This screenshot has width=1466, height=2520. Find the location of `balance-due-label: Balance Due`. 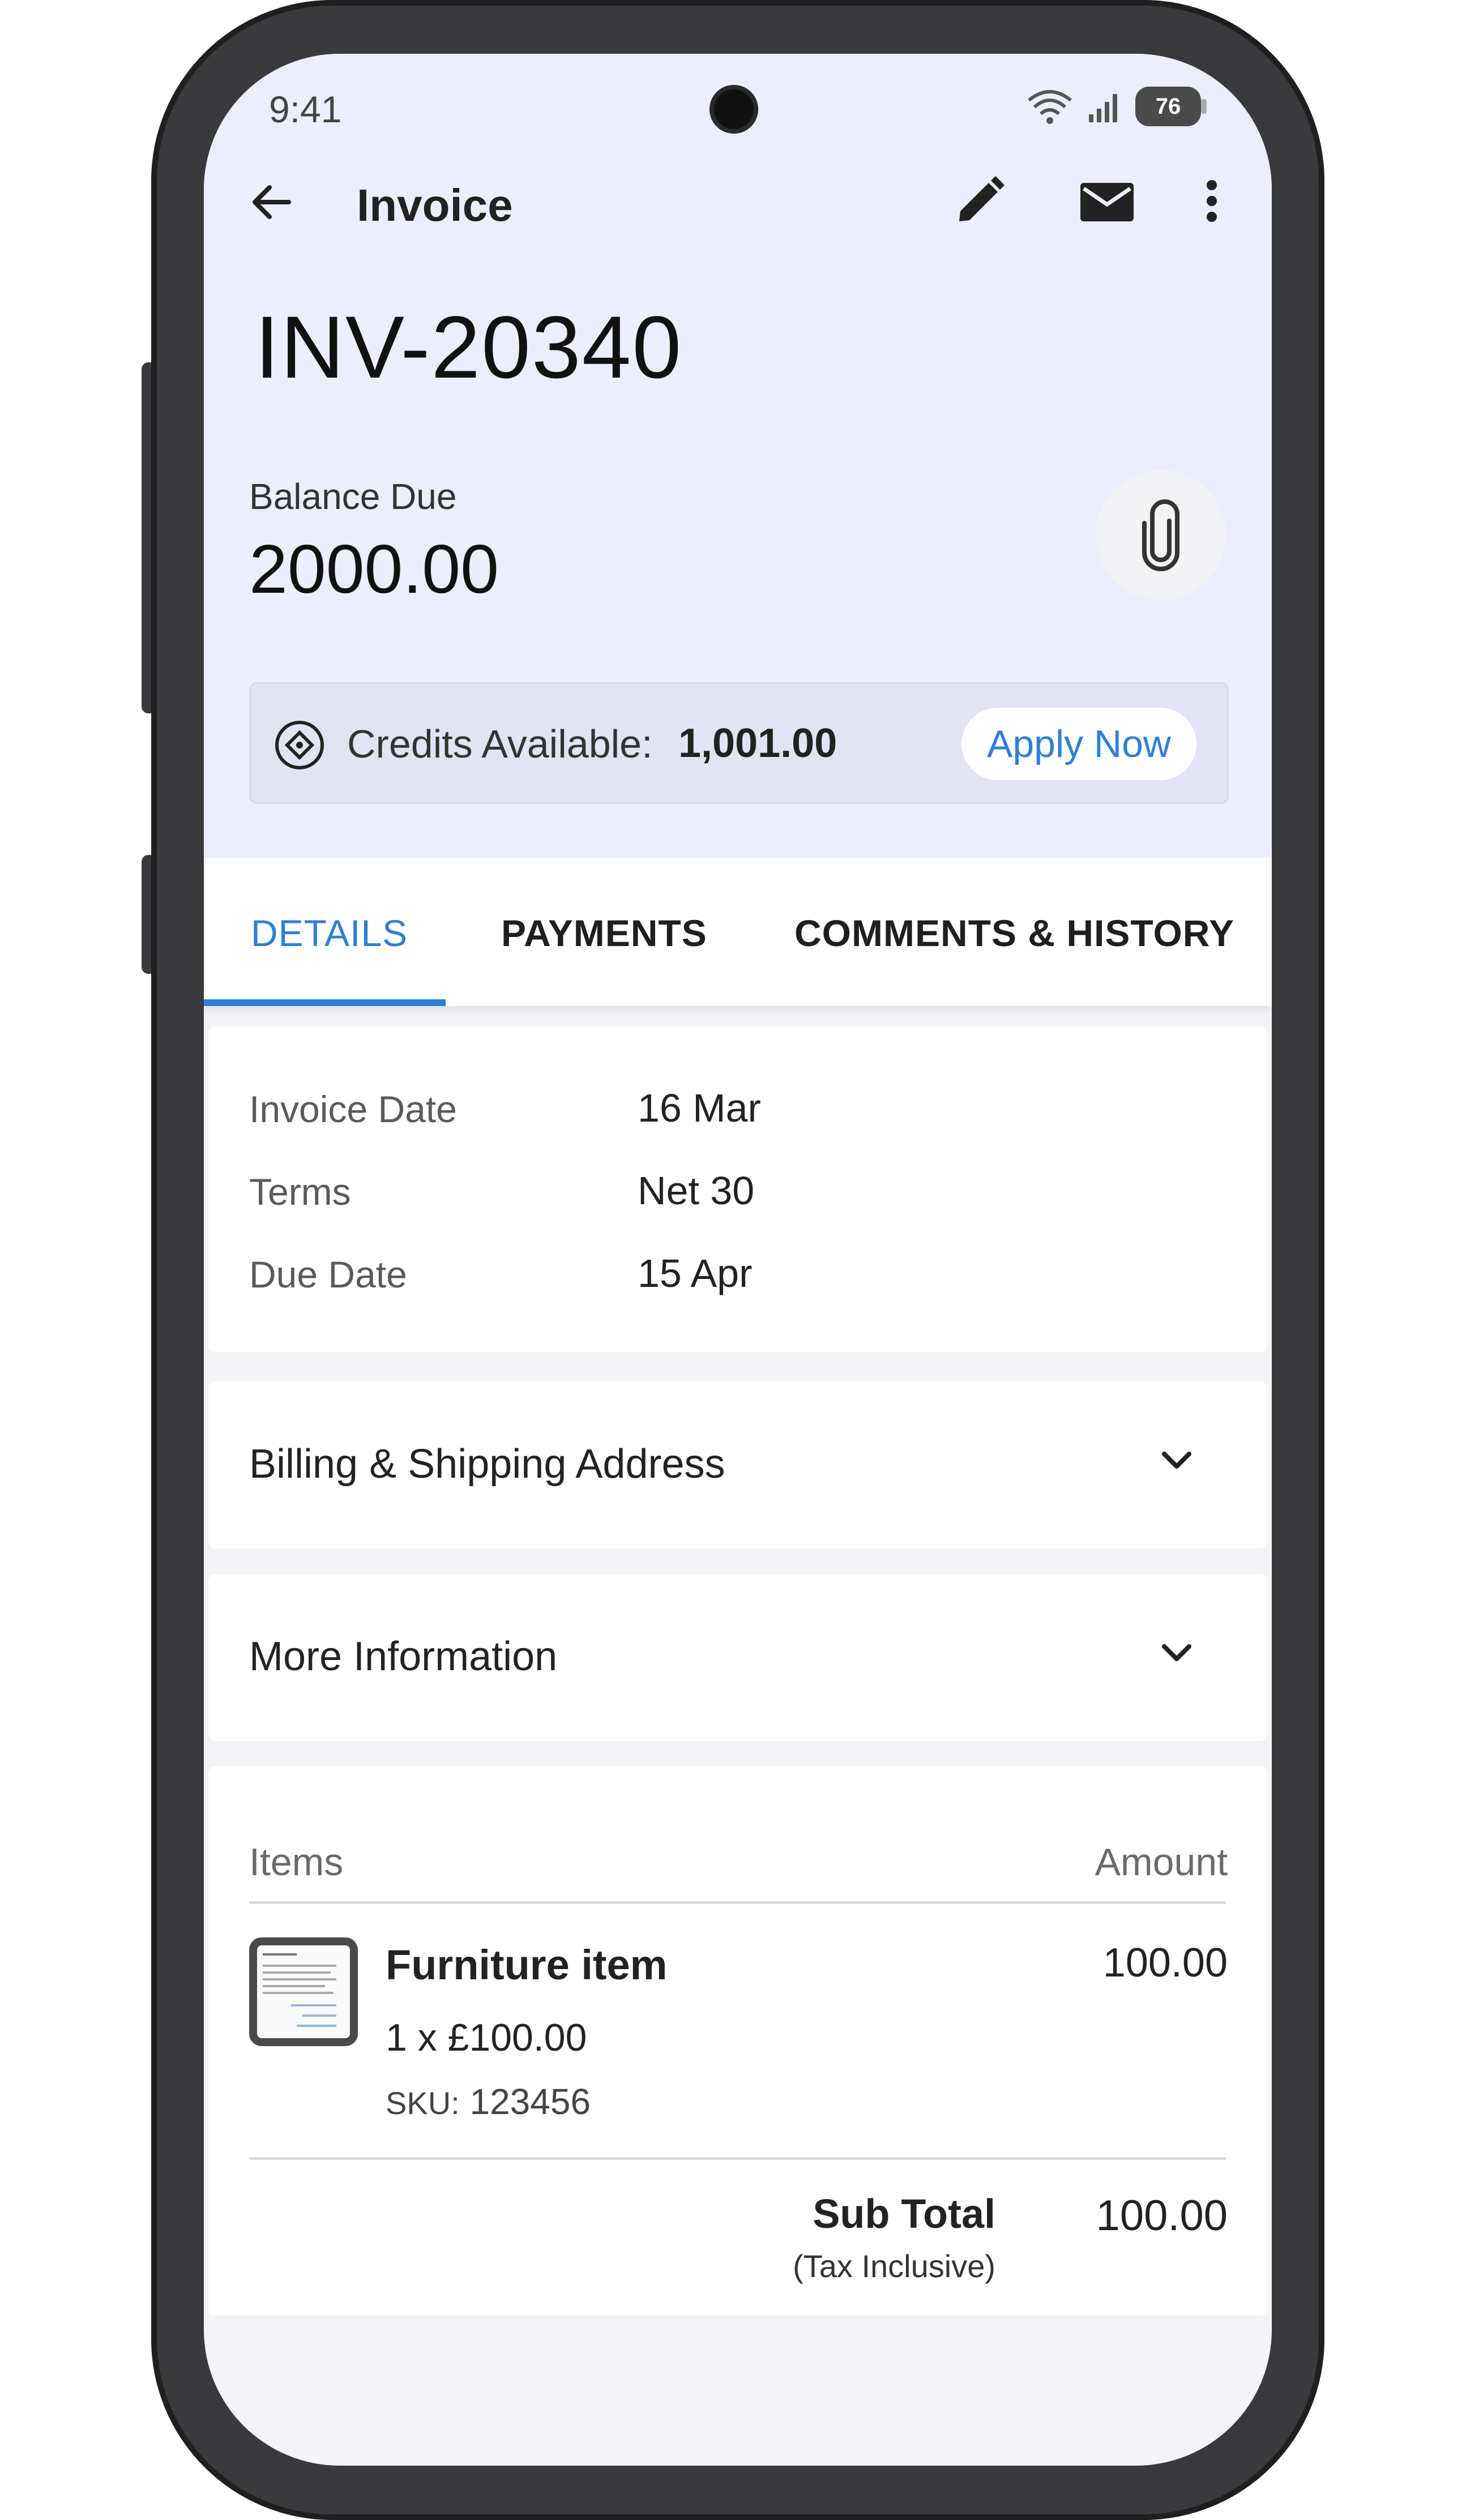

balance-due-label: Balance Due is located at coordinates (353, 496).